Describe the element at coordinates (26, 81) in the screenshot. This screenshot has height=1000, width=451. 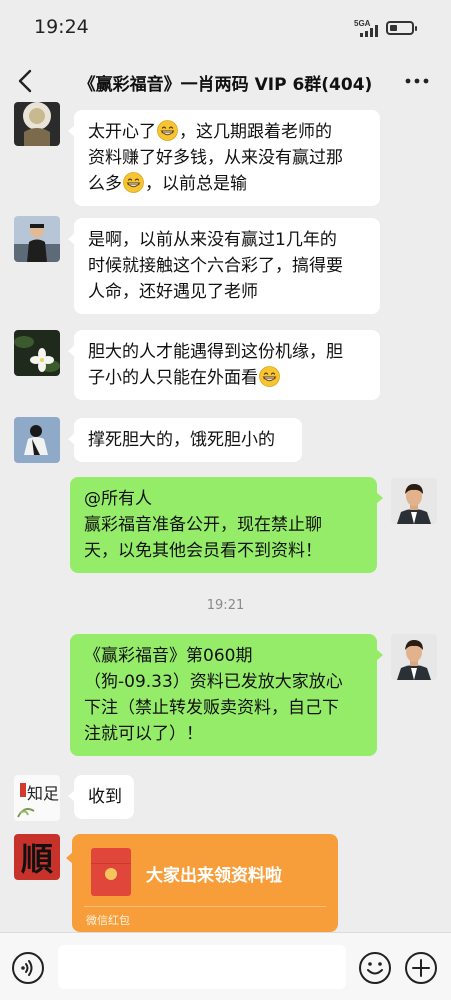
I see `back-arrow-icon` at that location.